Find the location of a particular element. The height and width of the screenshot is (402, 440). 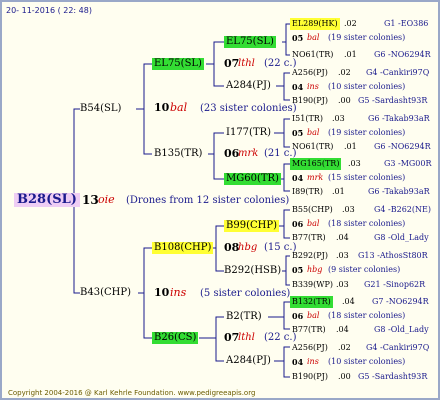

generation-code: G7 -NO6294R is located at coordinates (400, 301).